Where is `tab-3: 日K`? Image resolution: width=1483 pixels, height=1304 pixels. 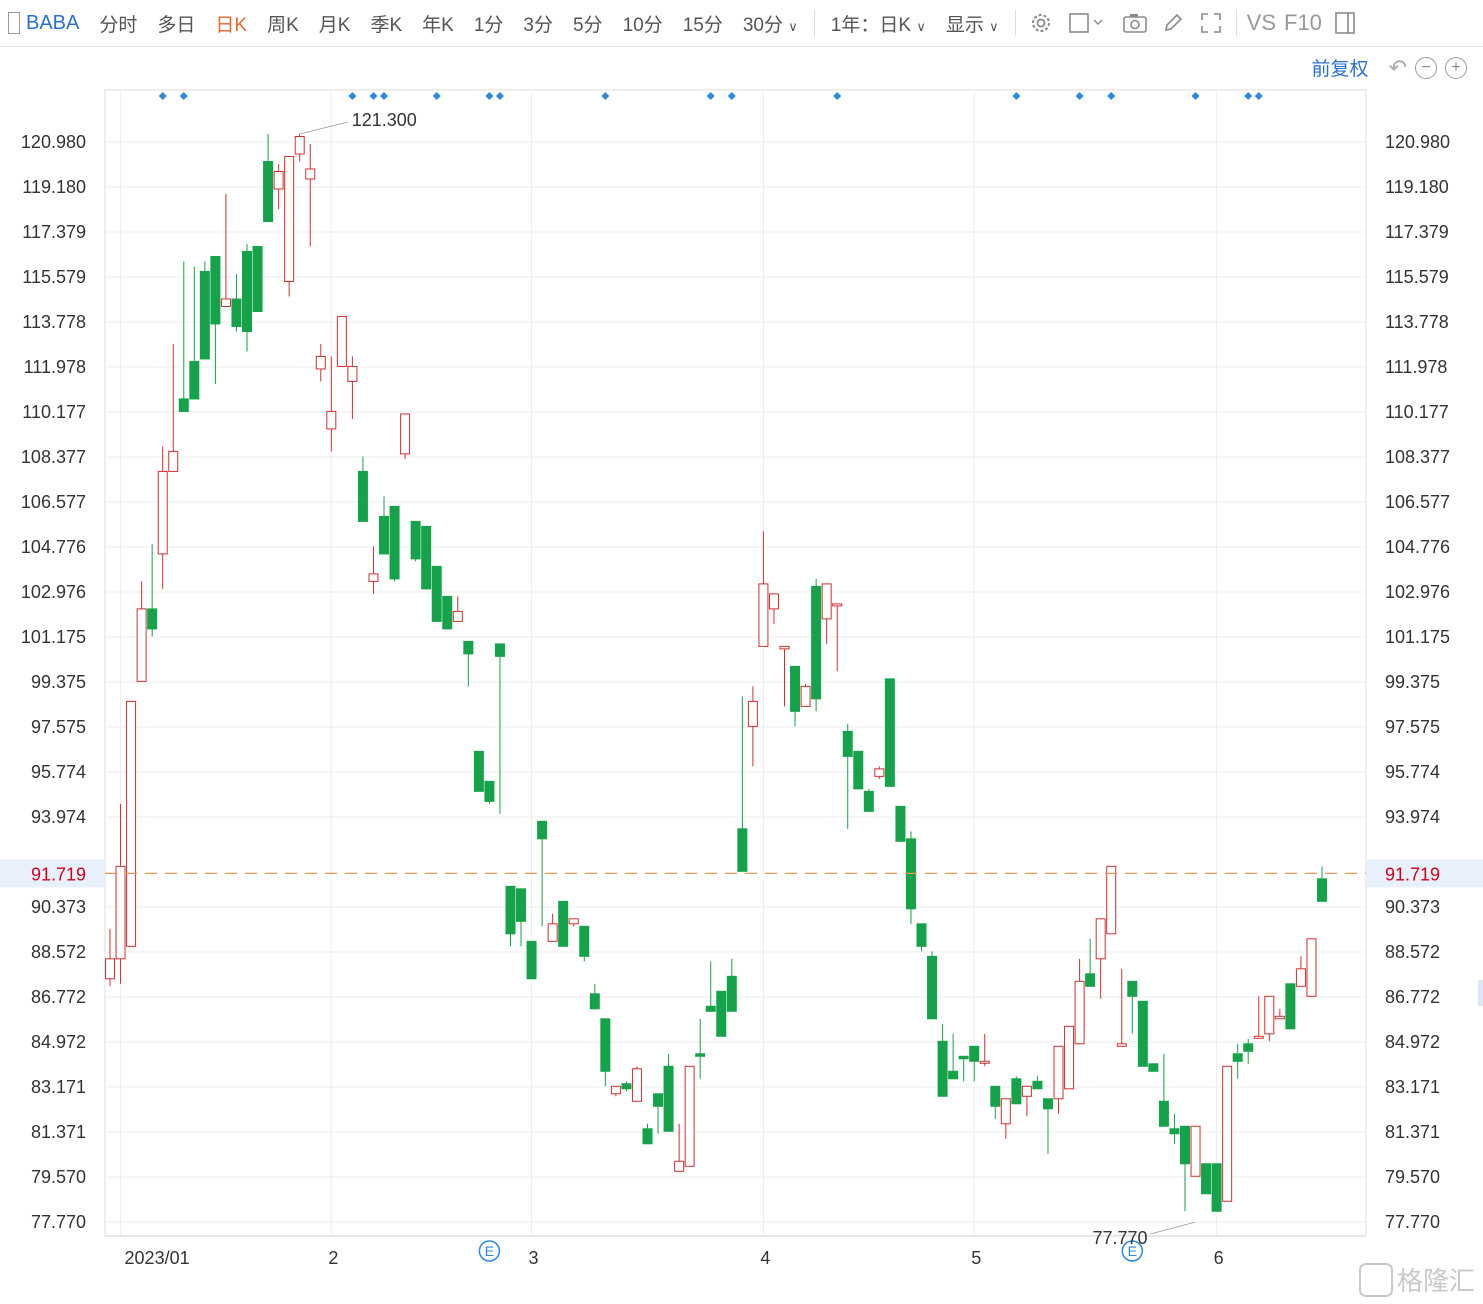 tab-3: 日K is located at coordinates (231, 23).